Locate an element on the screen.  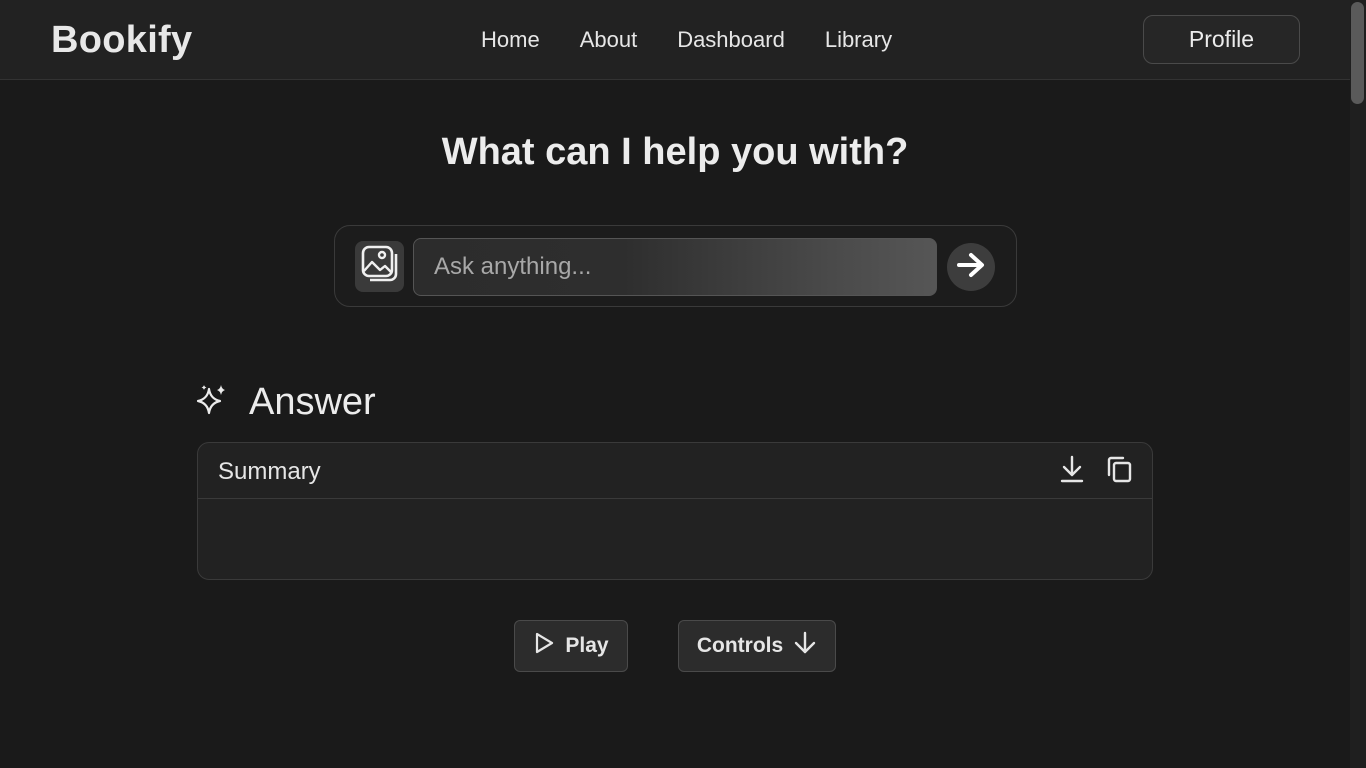
profile-button: Profile is located at coordinates (1221, 39).